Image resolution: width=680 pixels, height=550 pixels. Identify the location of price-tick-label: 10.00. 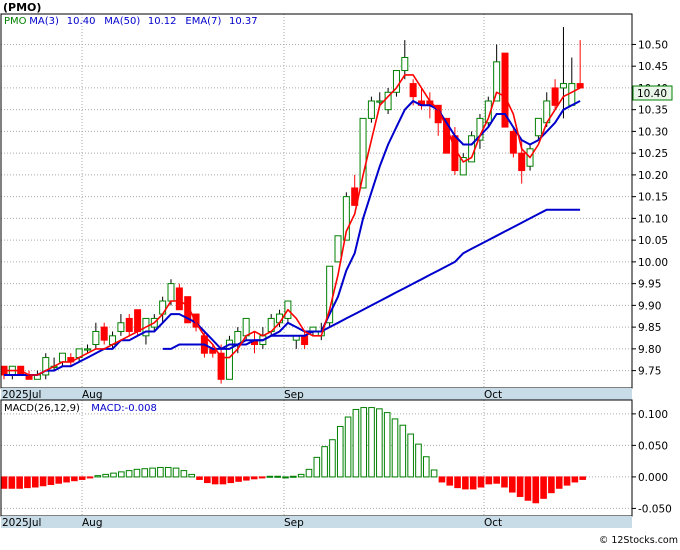
(653, 263).